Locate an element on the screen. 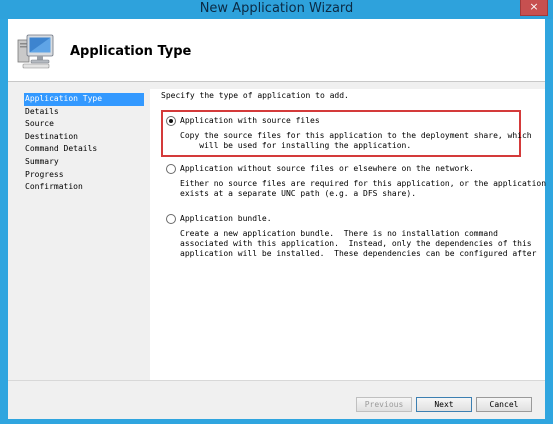  prompt-text: Specify the type of application to add. is located at coordinates (255, 95).